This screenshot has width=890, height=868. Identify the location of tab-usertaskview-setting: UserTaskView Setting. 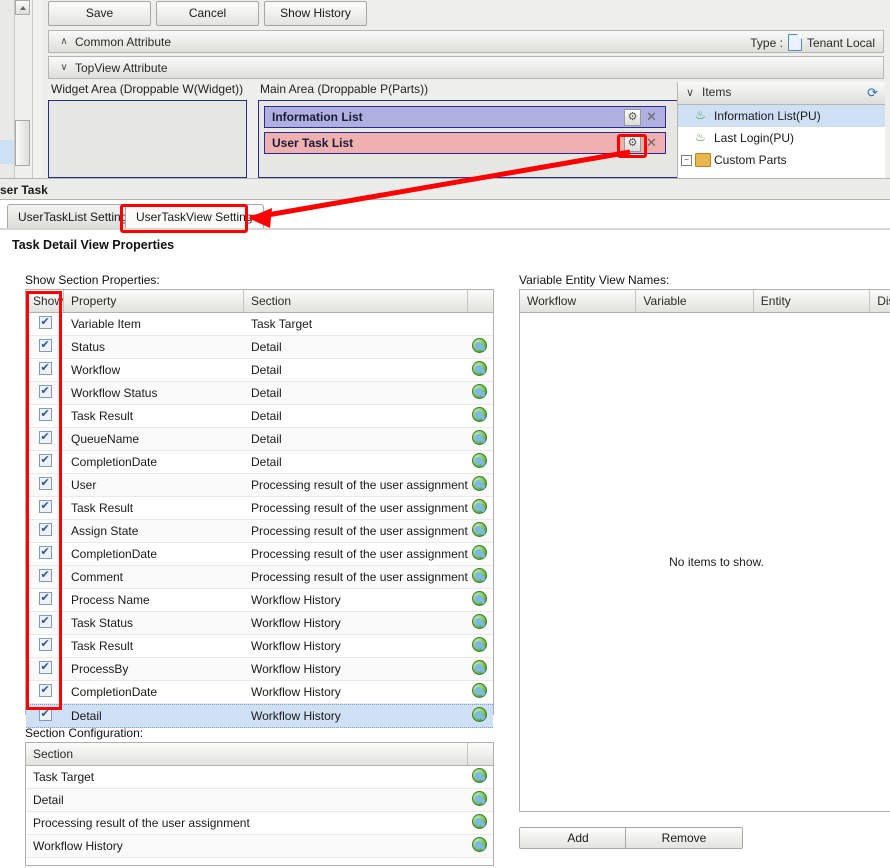
(194, 216).